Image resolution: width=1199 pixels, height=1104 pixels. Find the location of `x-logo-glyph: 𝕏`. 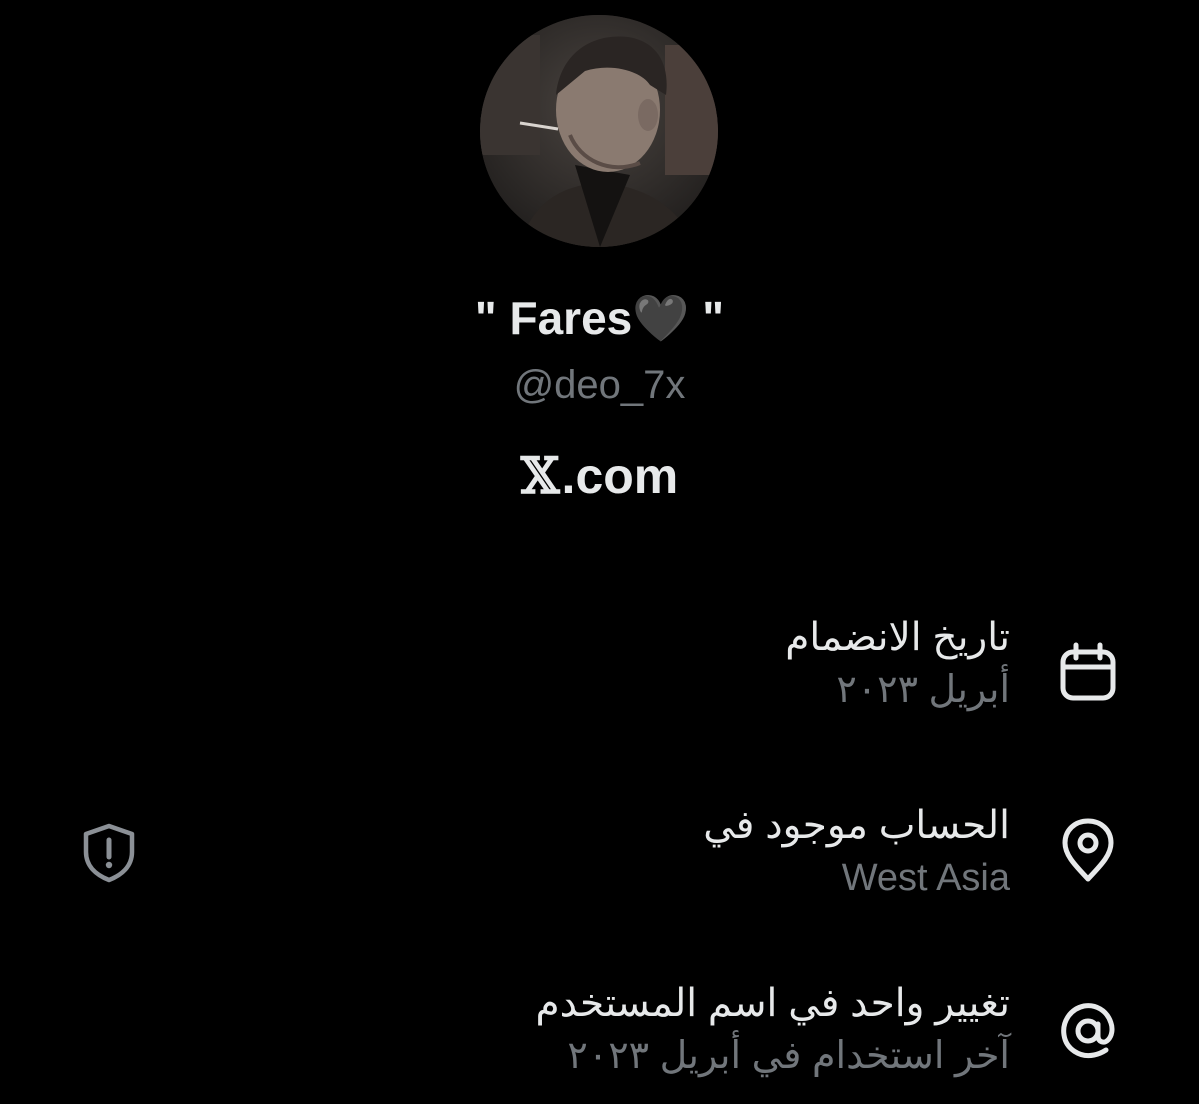

x-logo-glyph: 𝕏 is located at coordinates (540, 475).